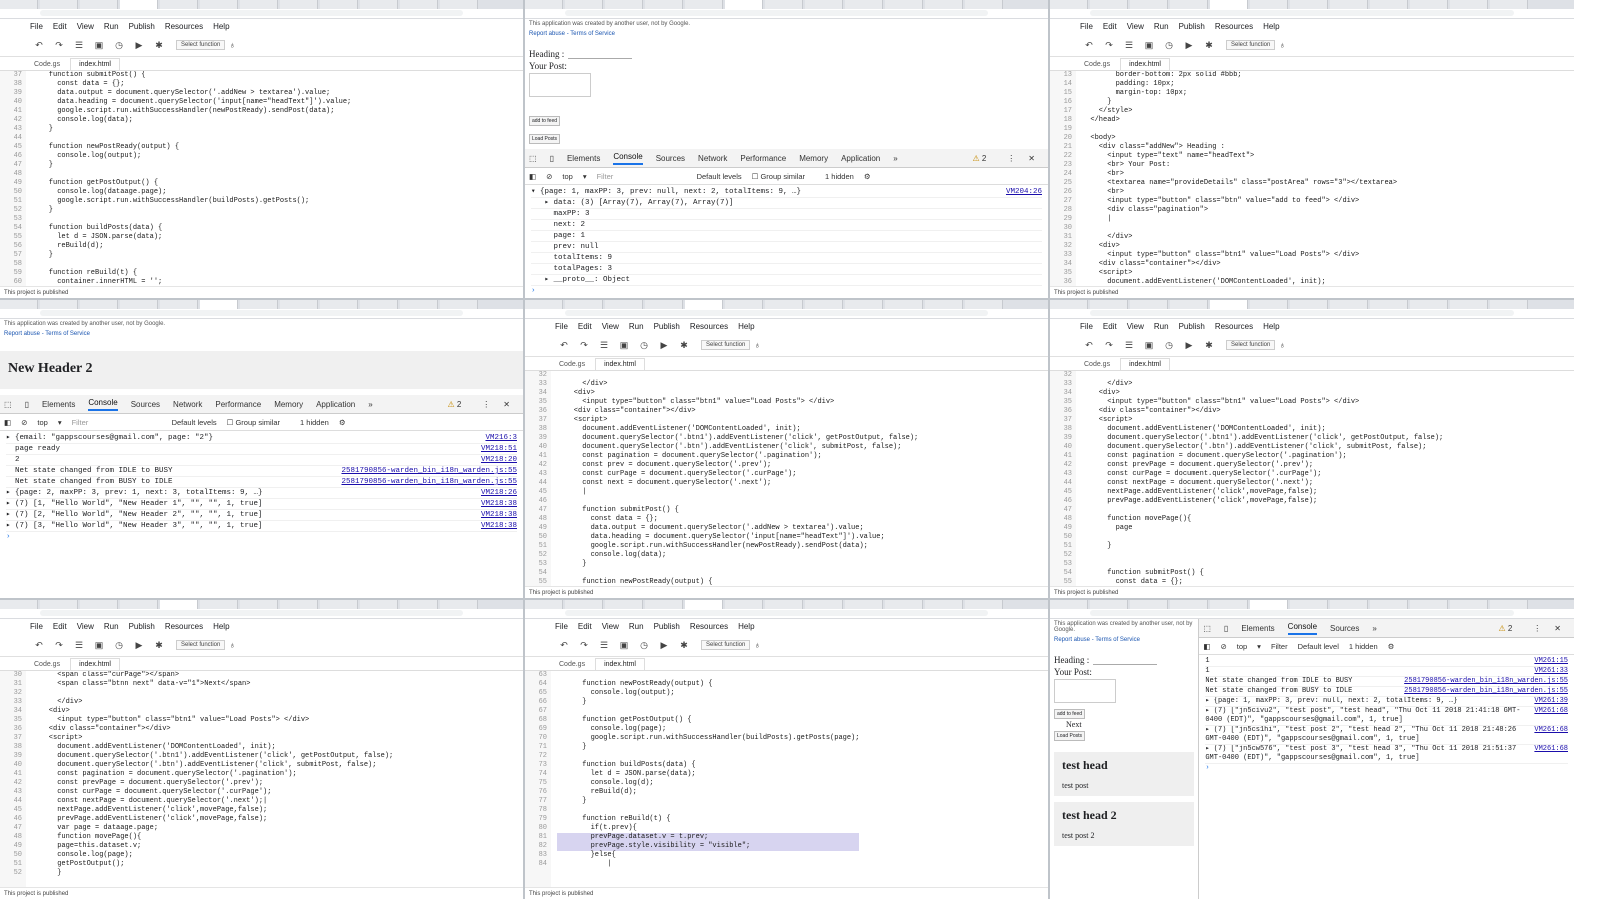  I want to click on next-link: Next, so click(1074, 724).